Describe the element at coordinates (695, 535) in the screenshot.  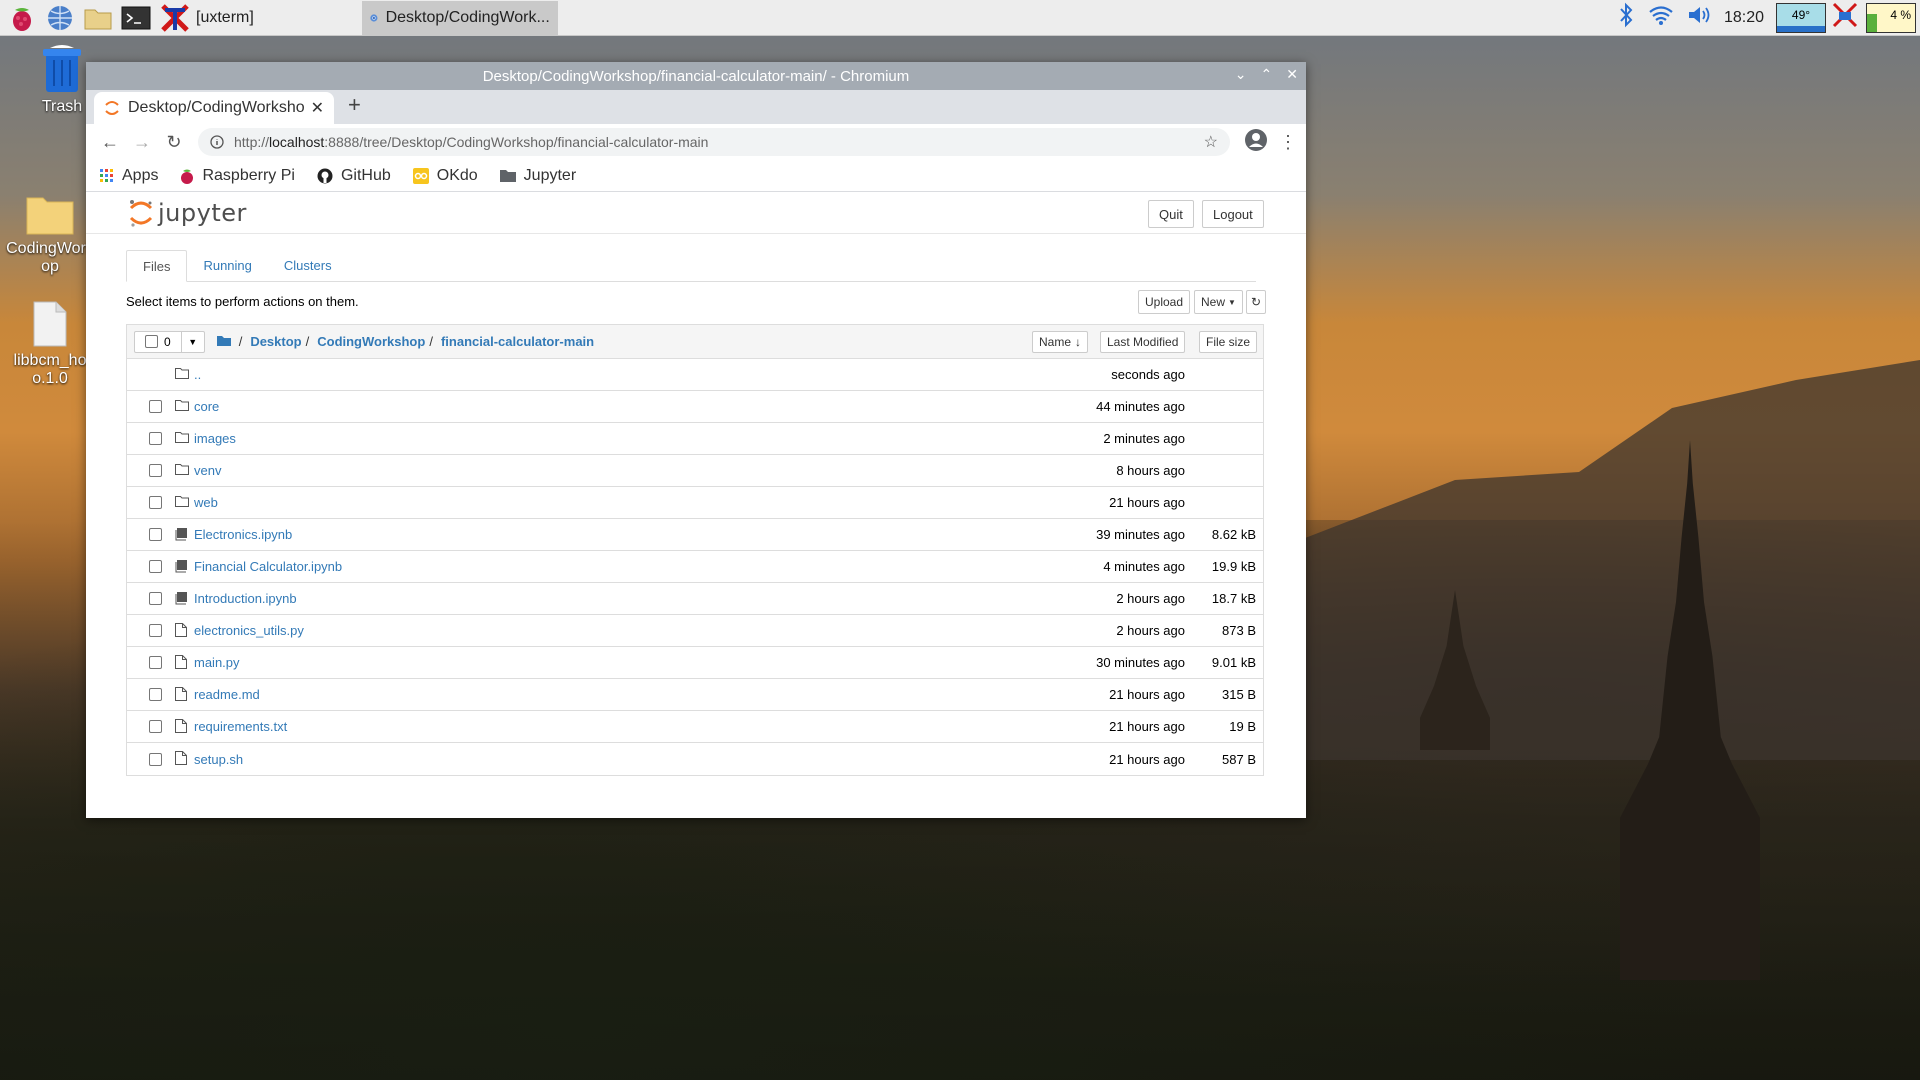
I see `file-row: Electronics.ipynb 39 minutes ago 8.62 kB` at that location.